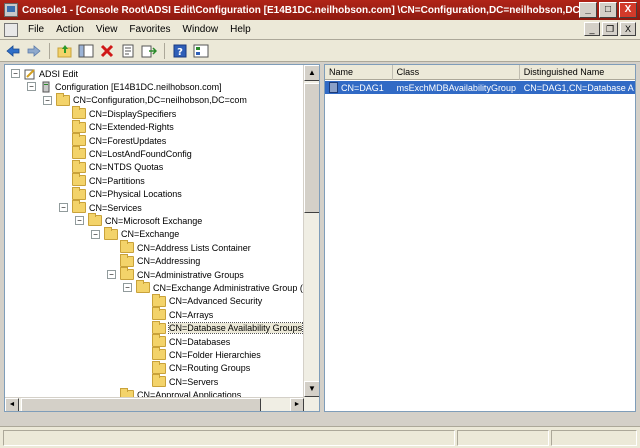 The width and height of the screenshot is (640, 448). I want to click on console-tree-icon, so click(201, 51).